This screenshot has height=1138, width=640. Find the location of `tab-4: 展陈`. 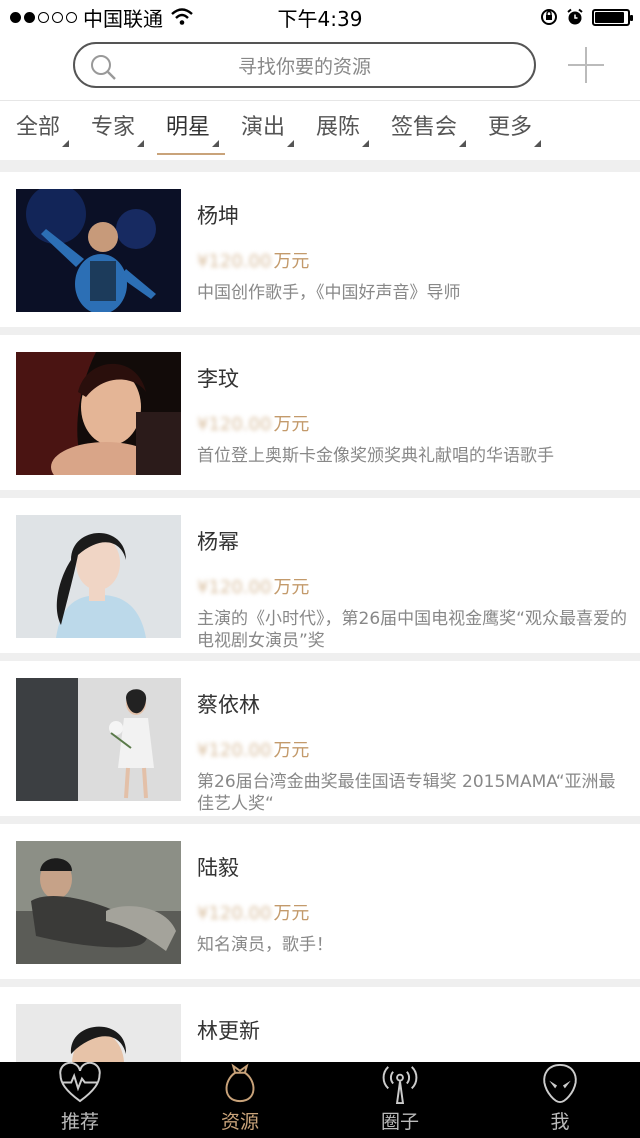

tab-4: 展陈 is located at coordinates (343, 128).